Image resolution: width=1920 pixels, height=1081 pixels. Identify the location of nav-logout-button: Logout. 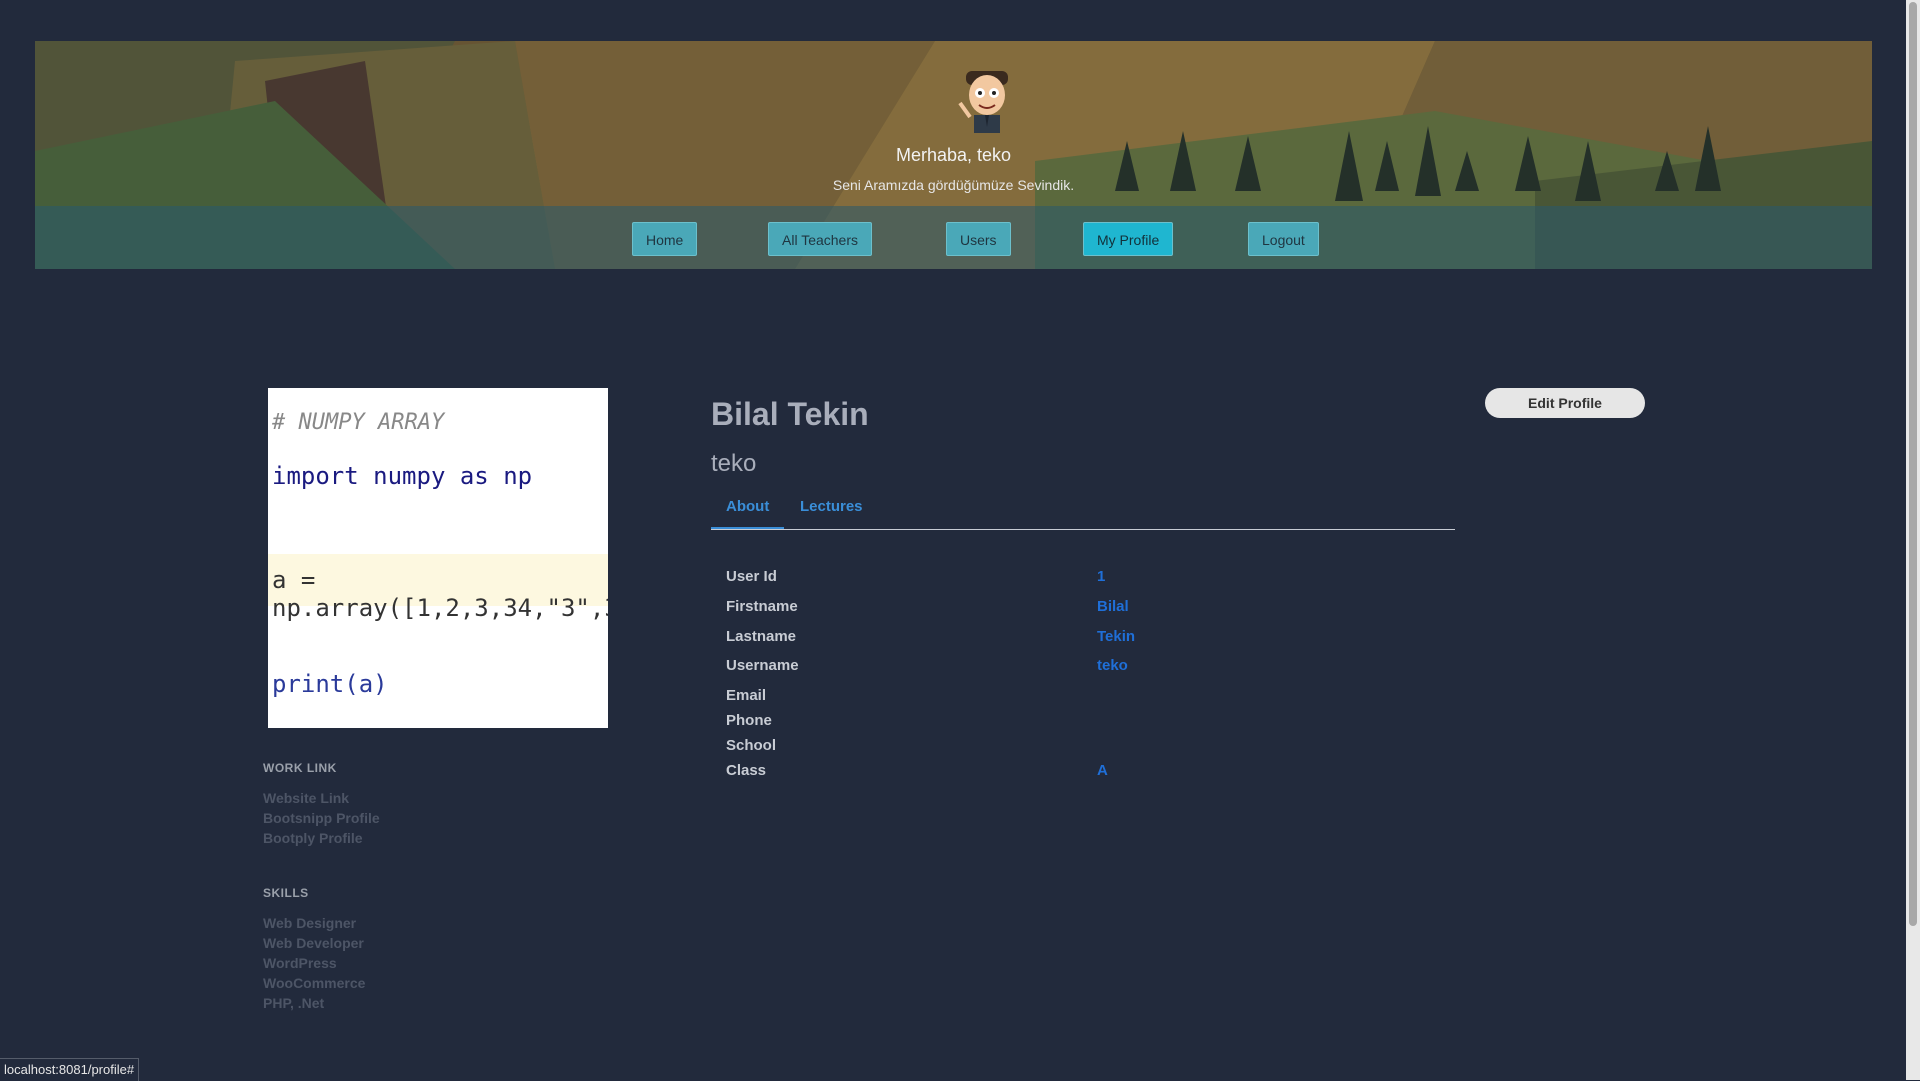
(1283, 239).